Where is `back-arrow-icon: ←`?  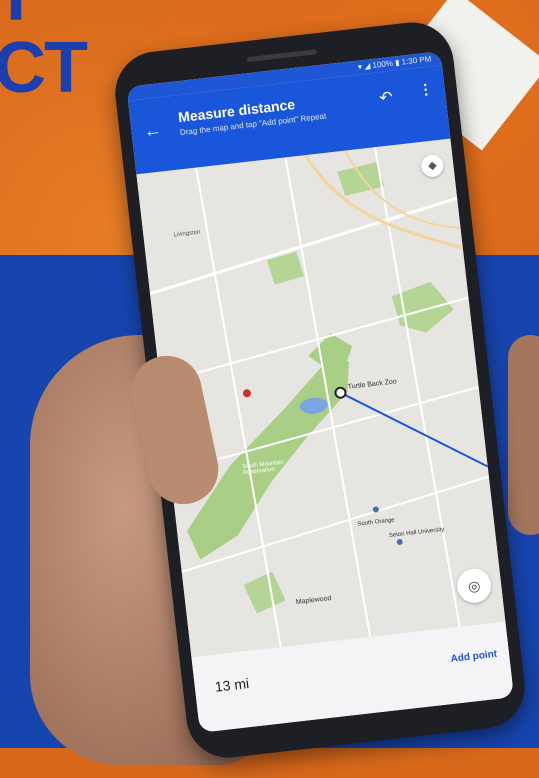
back-arrow-icon: ← is located at coordinates (152, 130).